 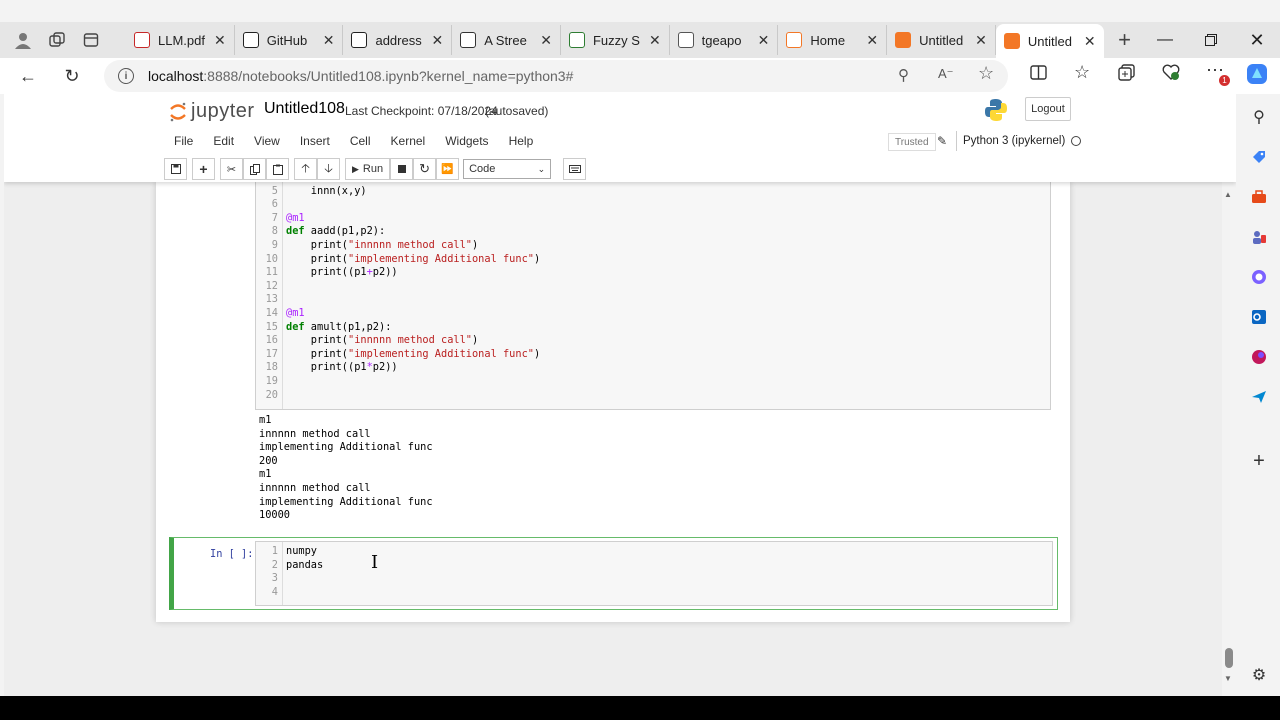 What do you see at coordinates (507, 169) in the screenshot?
I see `cell-type-select: Code ⌄` at bounding box center [507, 169].